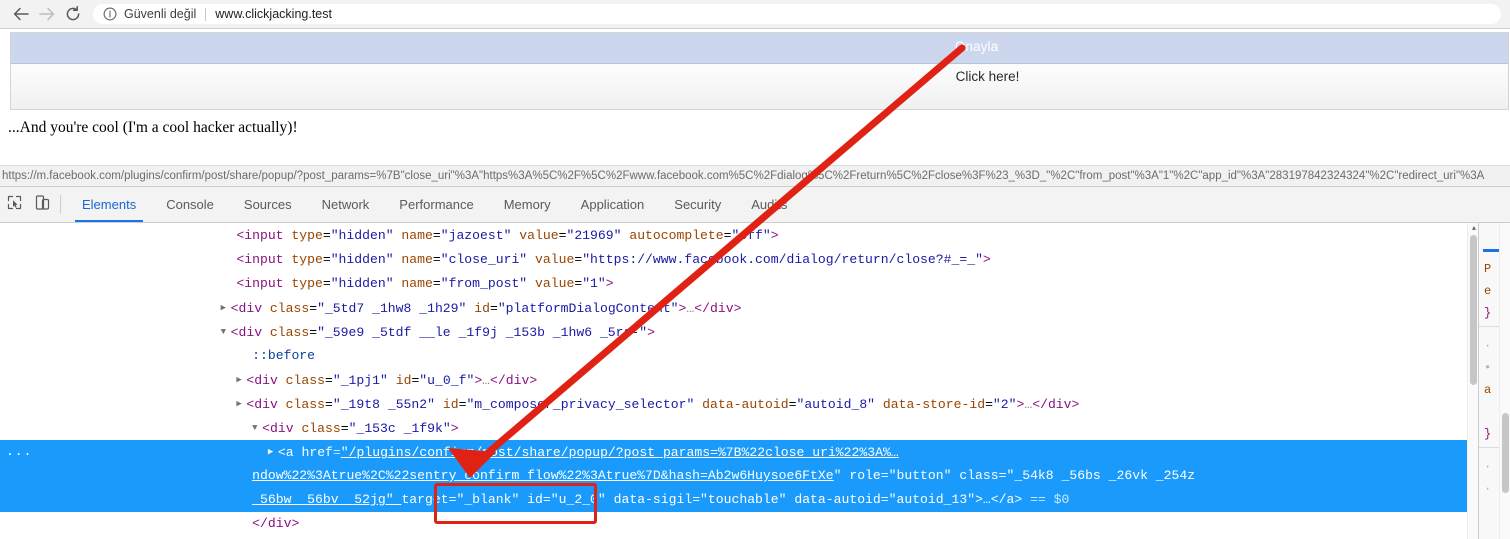 This screenshot has height=539, width=1510. Describe the element at coordinates (1046, 499) in the screenshot. I see `code-token: == $0` at that location.